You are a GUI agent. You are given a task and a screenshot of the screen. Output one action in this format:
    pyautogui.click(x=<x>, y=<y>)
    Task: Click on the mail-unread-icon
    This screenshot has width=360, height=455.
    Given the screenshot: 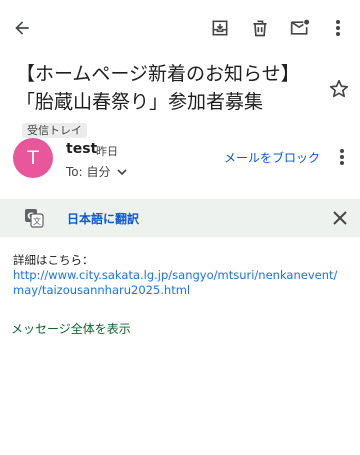 What is the action you would take?
    pyautogui.click(x=300, y=28)
    